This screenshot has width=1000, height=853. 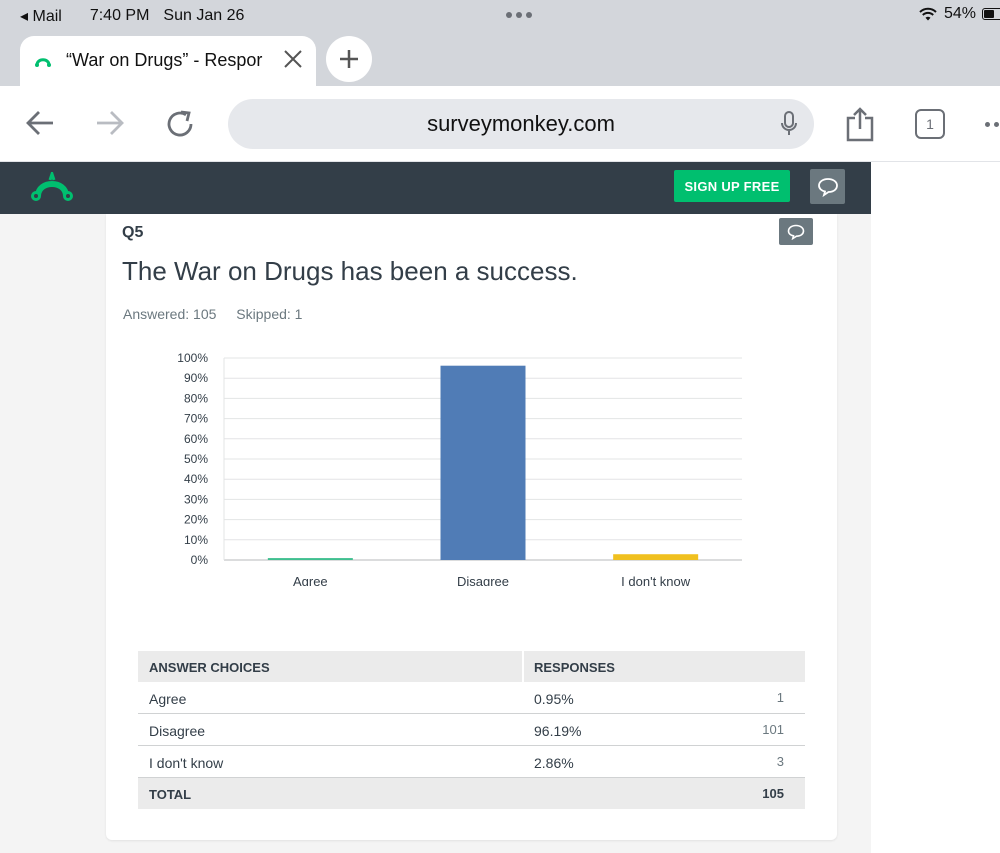 What do you see at coordinates (196, 479) in the screenshot?
I see `y-tick-label: 40%` at bounding box center [196, 479].